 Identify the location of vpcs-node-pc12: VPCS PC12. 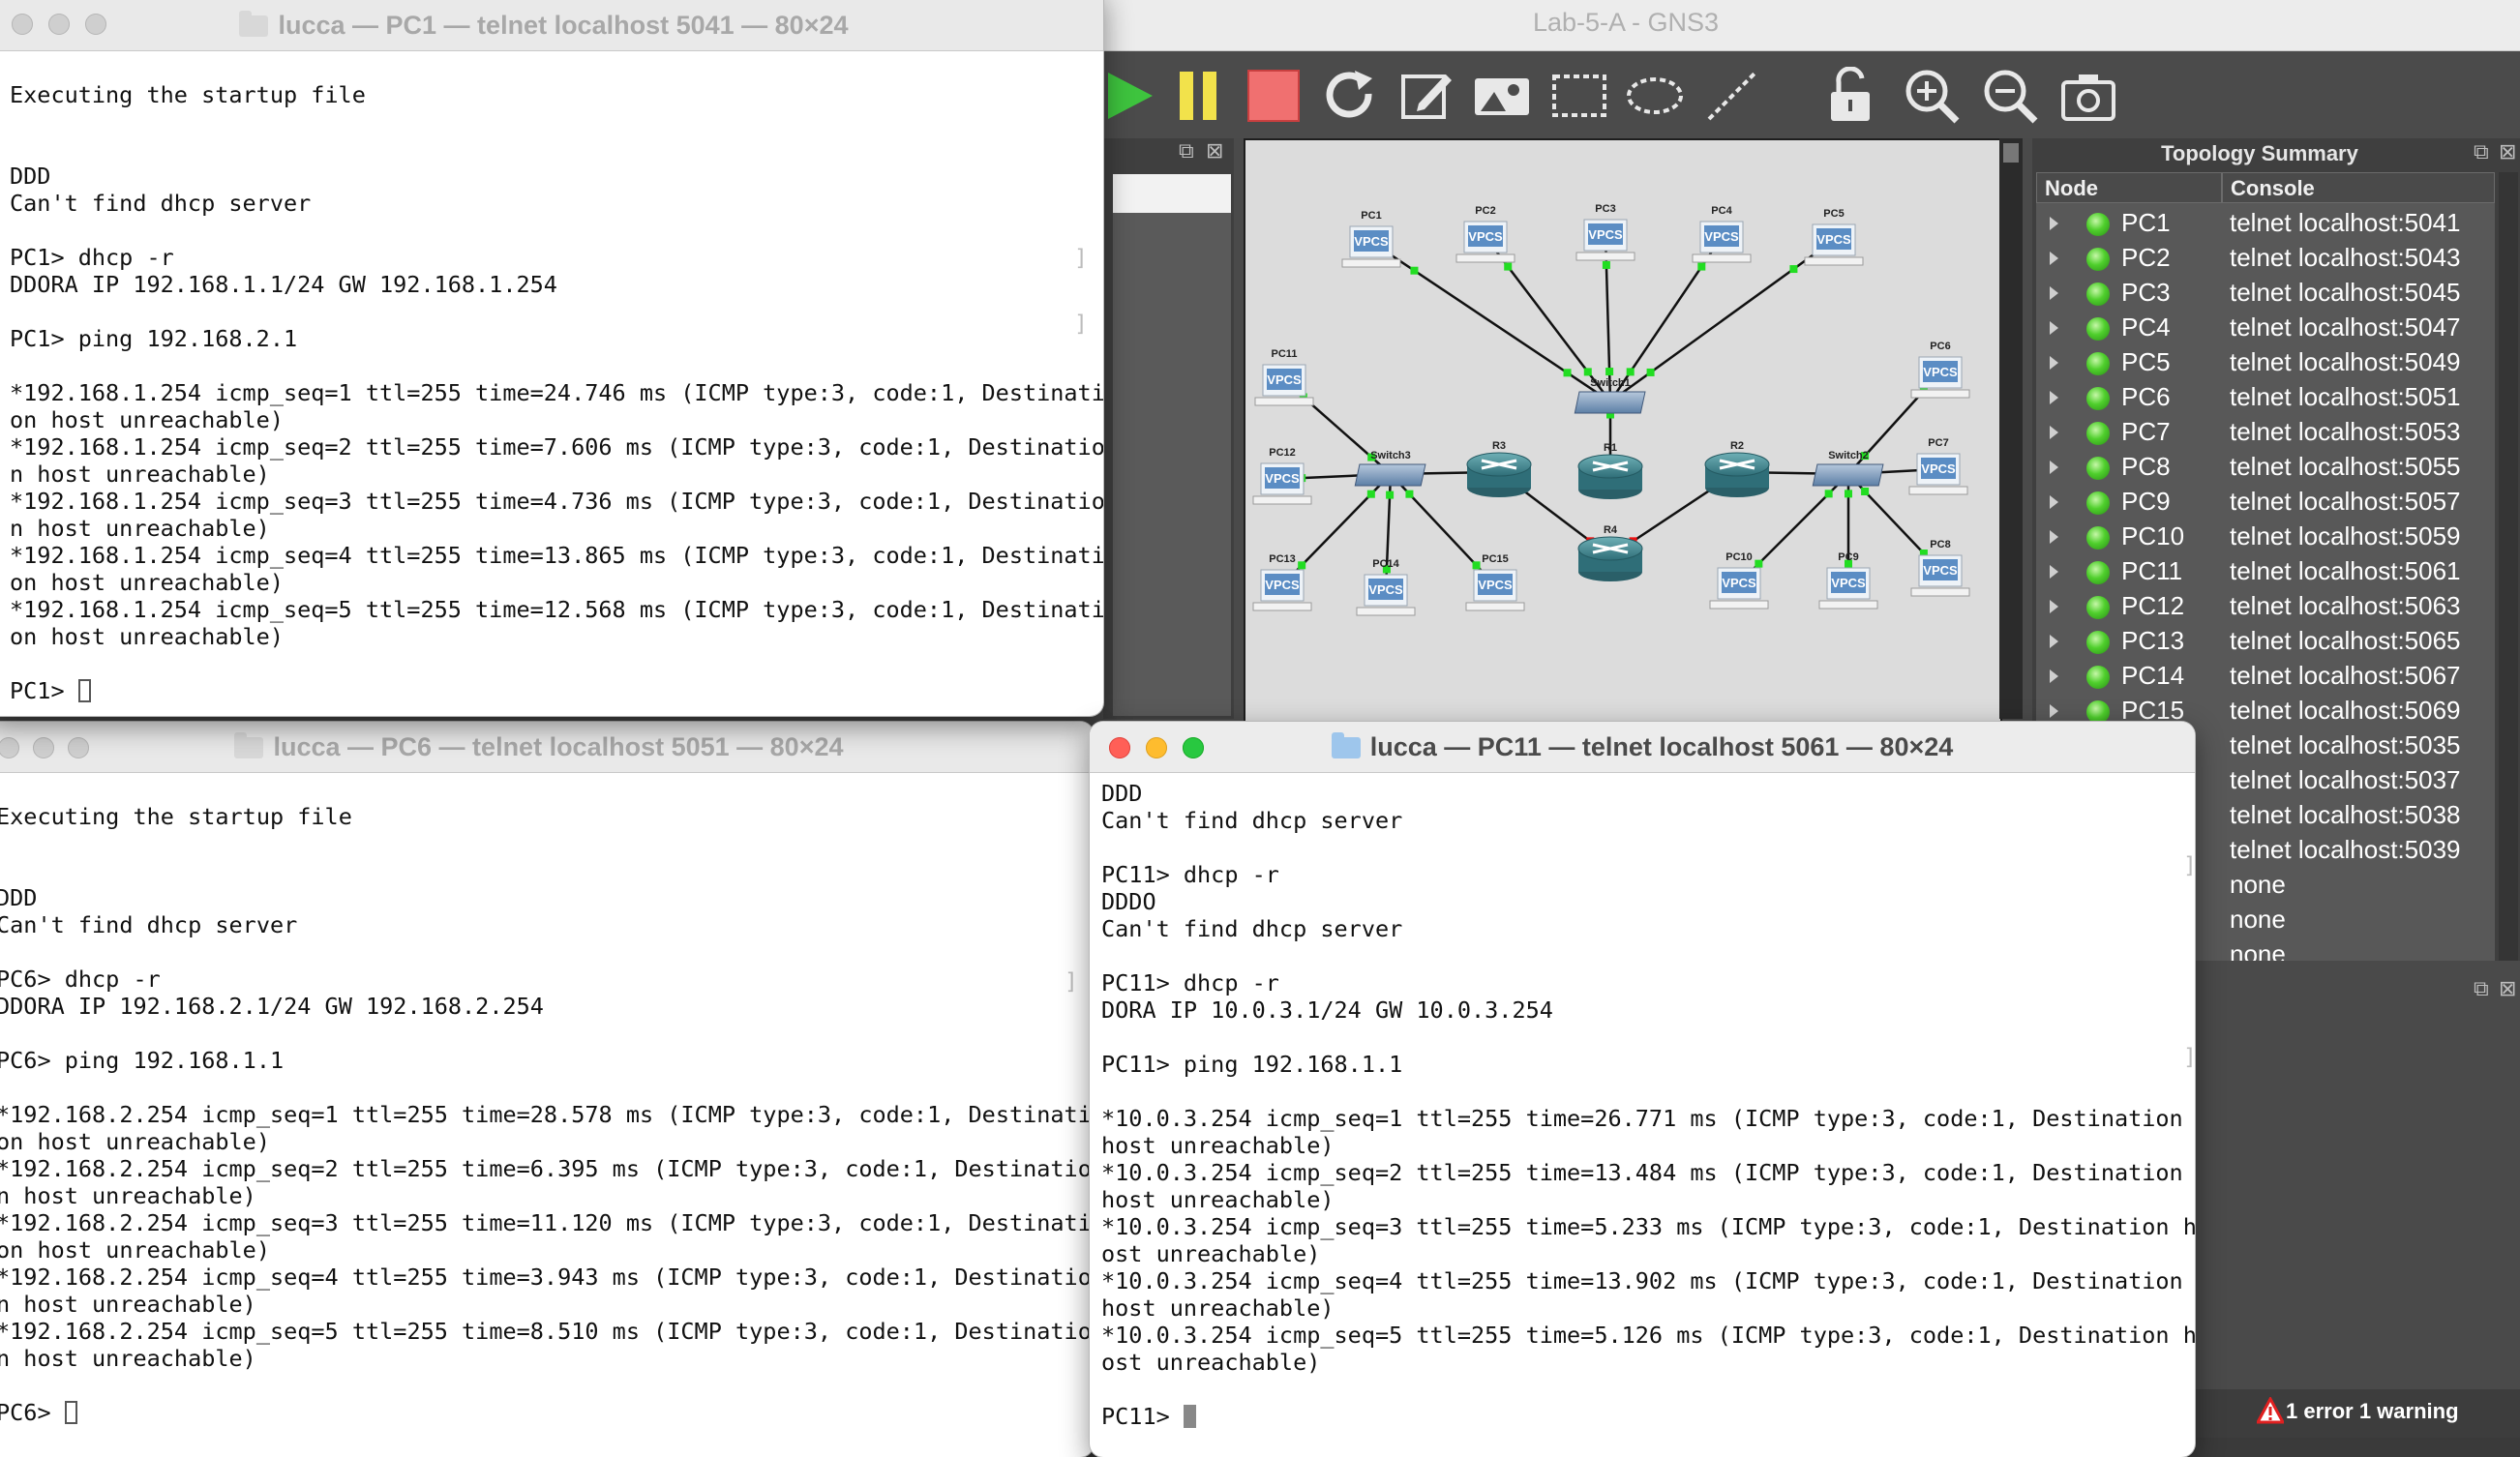
(1282, 476).